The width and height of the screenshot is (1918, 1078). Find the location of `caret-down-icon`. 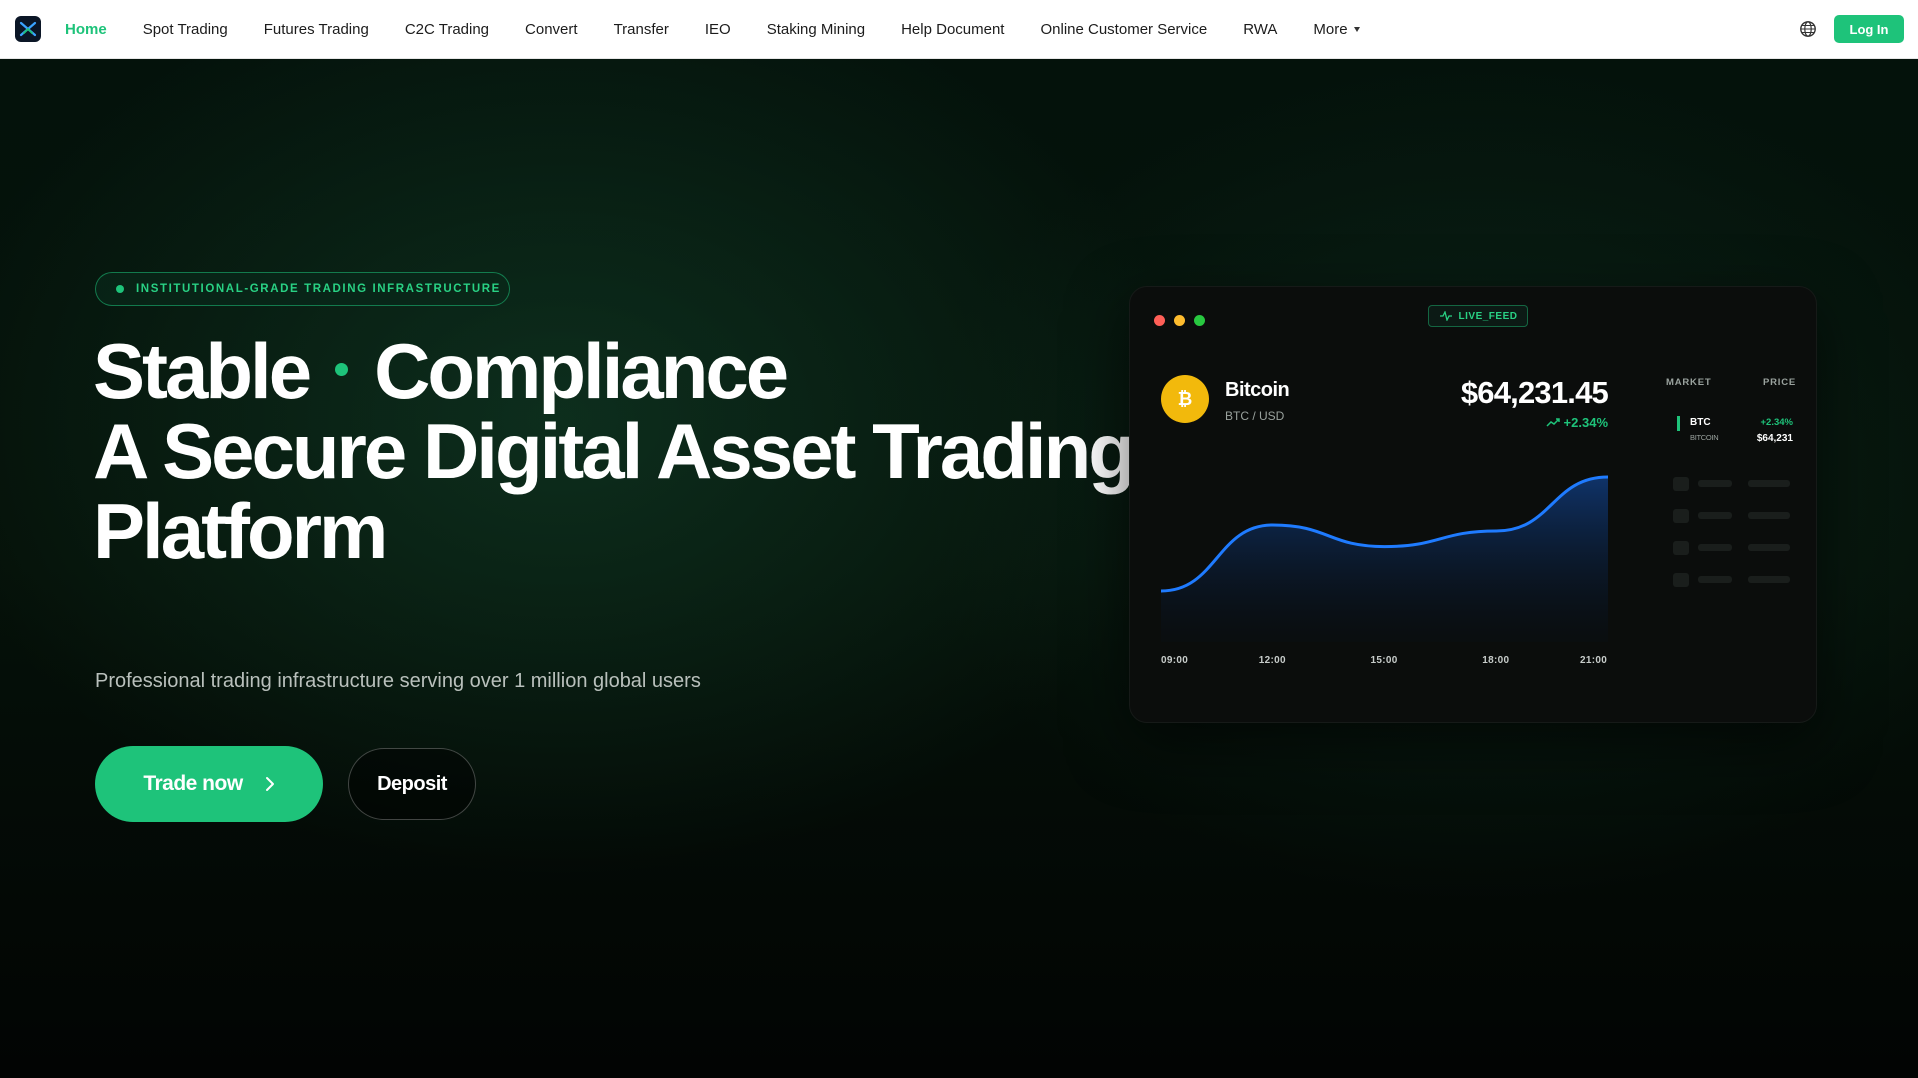

caret-down-icon is located at coordinates (1356, 29).